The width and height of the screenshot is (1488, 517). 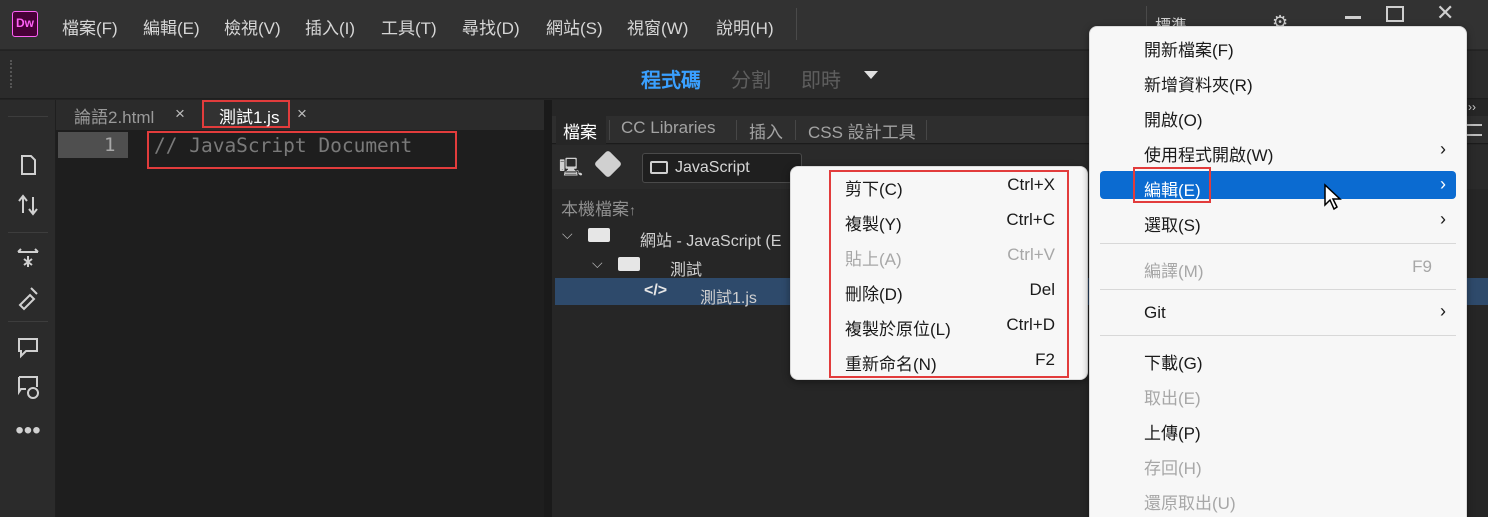 I want to click on context-menu-item: 取出(E), so click(x=1295, y=393).